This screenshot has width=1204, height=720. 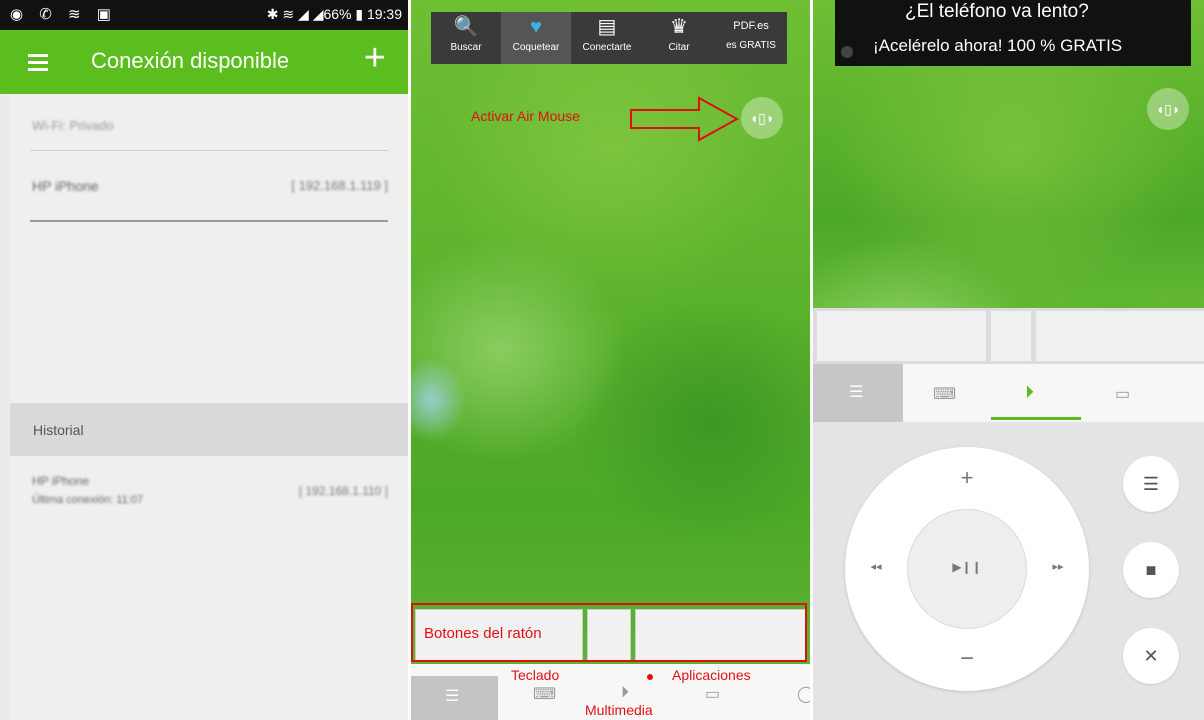 What do you see at coordinates (1036, 418) in the screenshot?
I see `active-tab-indicator` at bounding box center [1036, 418].